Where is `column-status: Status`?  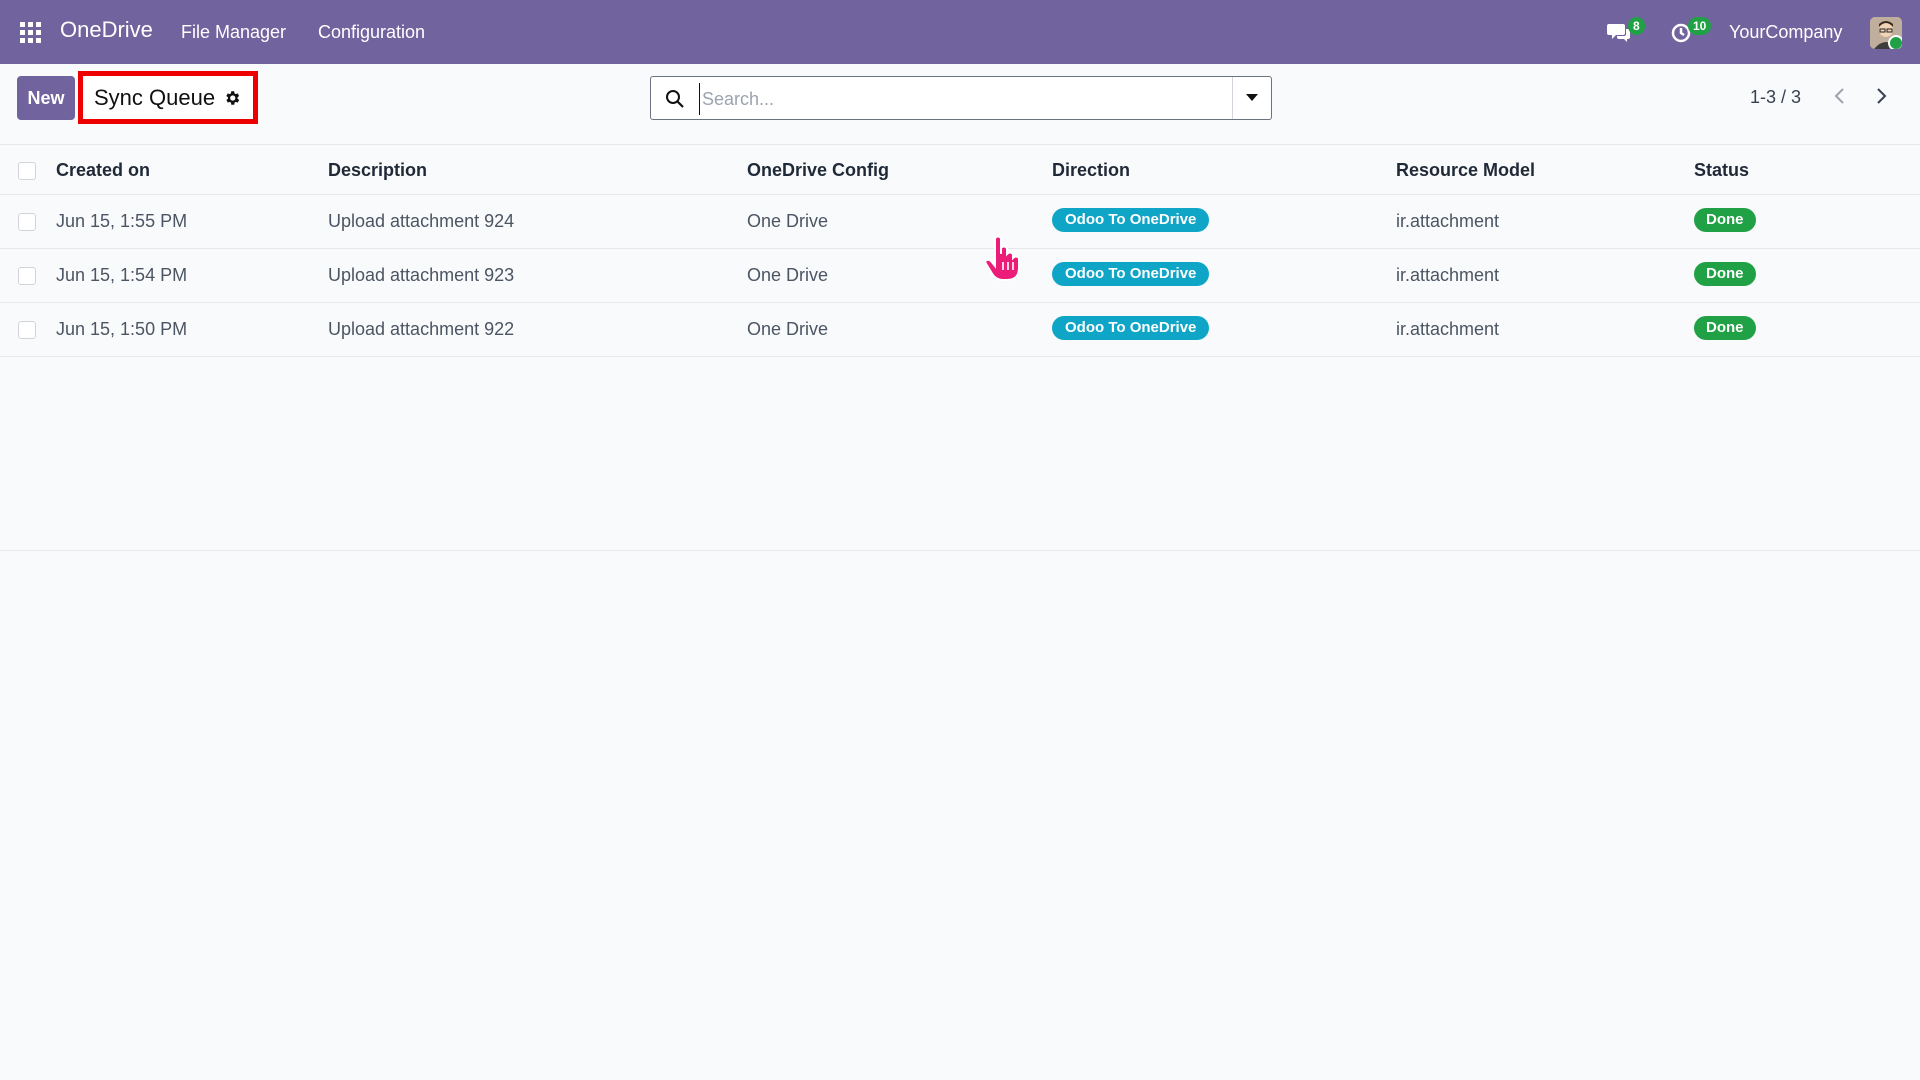 column-status: Status is located at coordinates (1721, 170).